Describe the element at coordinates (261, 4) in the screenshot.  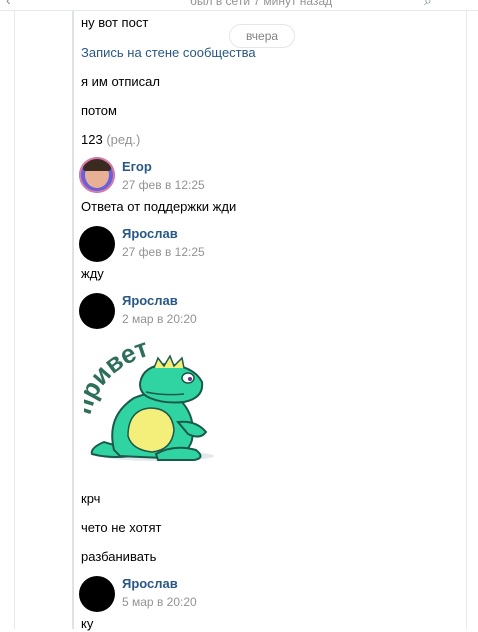
I see `online-status: был в сети 7 минут назад` at that location.